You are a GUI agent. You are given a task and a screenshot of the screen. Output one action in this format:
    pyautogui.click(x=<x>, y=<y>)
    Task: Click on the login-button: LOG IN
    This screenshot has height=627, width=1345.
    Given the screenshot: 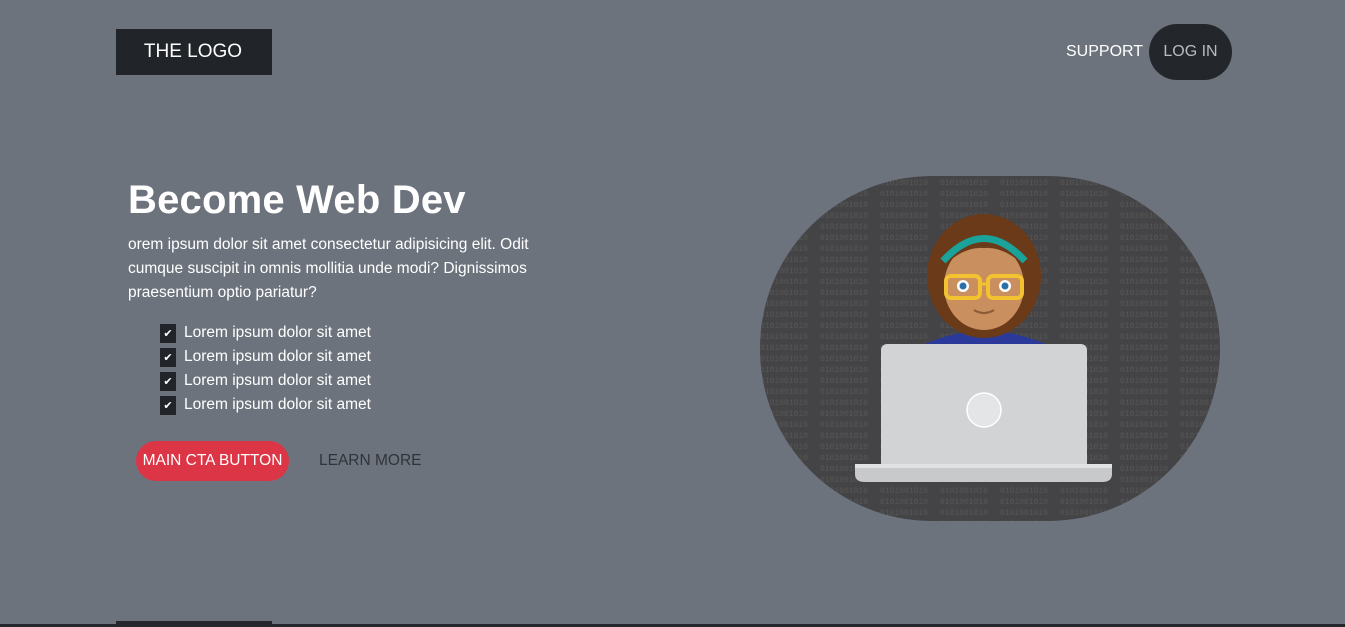 What is the action you would take?
    pyautogui.click(x=1190, y=52)
    